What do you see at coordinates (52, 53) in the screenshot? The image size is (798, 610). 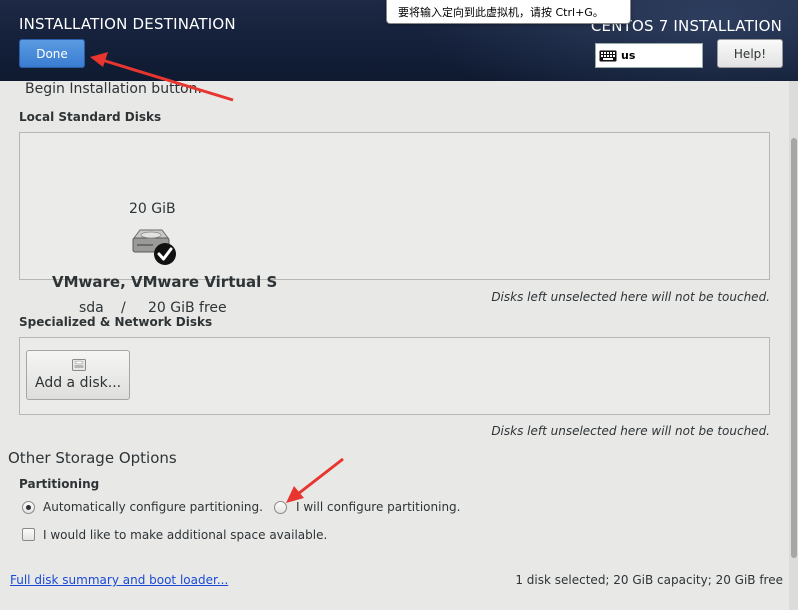 I see `done-button: Done` at bounding box center [52, 53].